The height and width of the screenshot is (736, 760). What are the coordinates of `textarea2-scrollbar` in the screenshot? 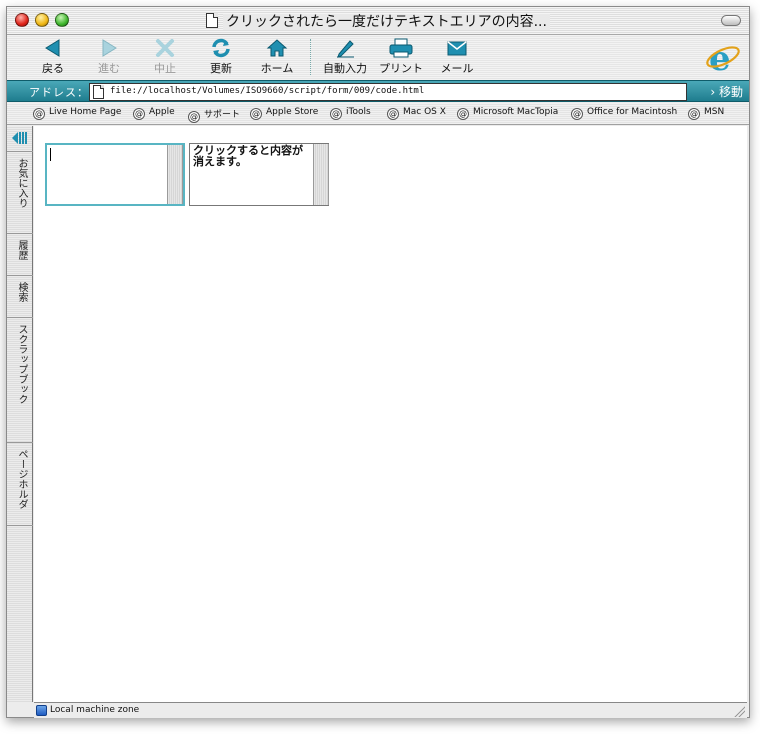 It's located at (321, 174).